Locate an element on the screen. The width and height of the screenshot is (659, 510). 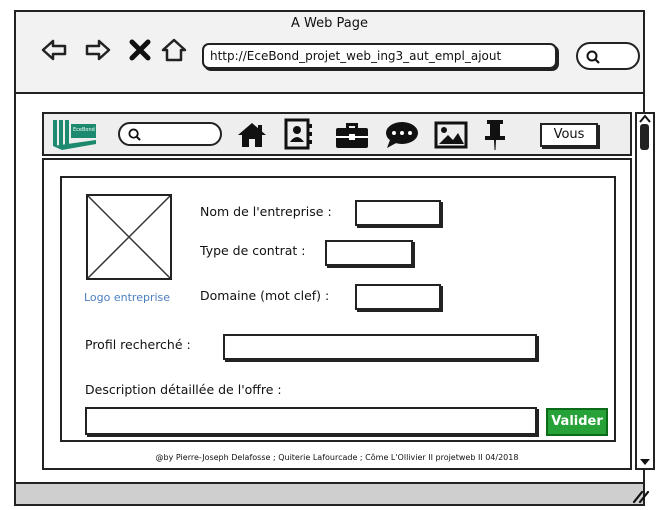
resize-grip-icon is located at coordinates (640, 495).